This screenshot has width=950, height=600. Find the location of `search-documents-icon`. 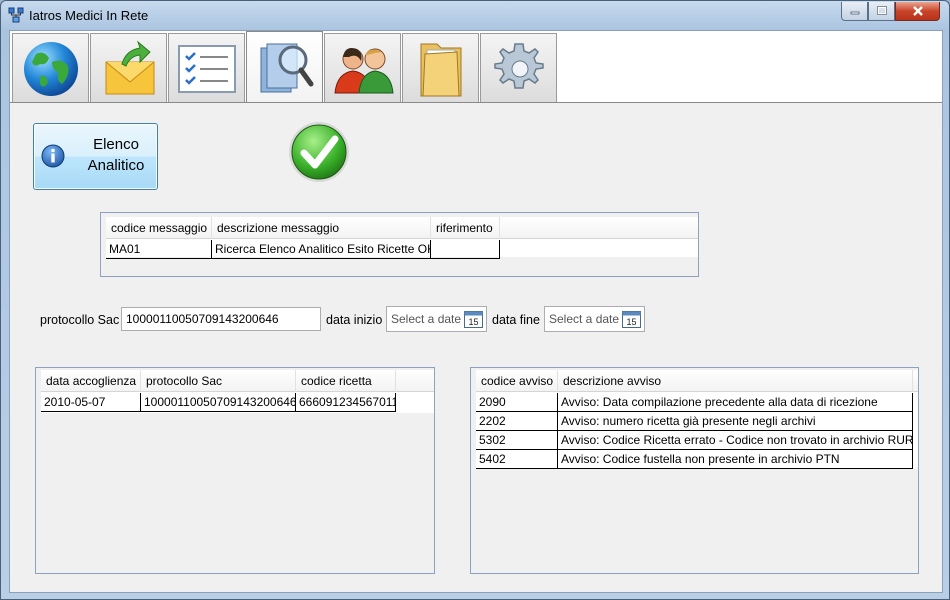

search-documents-icon is located at coordinates (286, 67).